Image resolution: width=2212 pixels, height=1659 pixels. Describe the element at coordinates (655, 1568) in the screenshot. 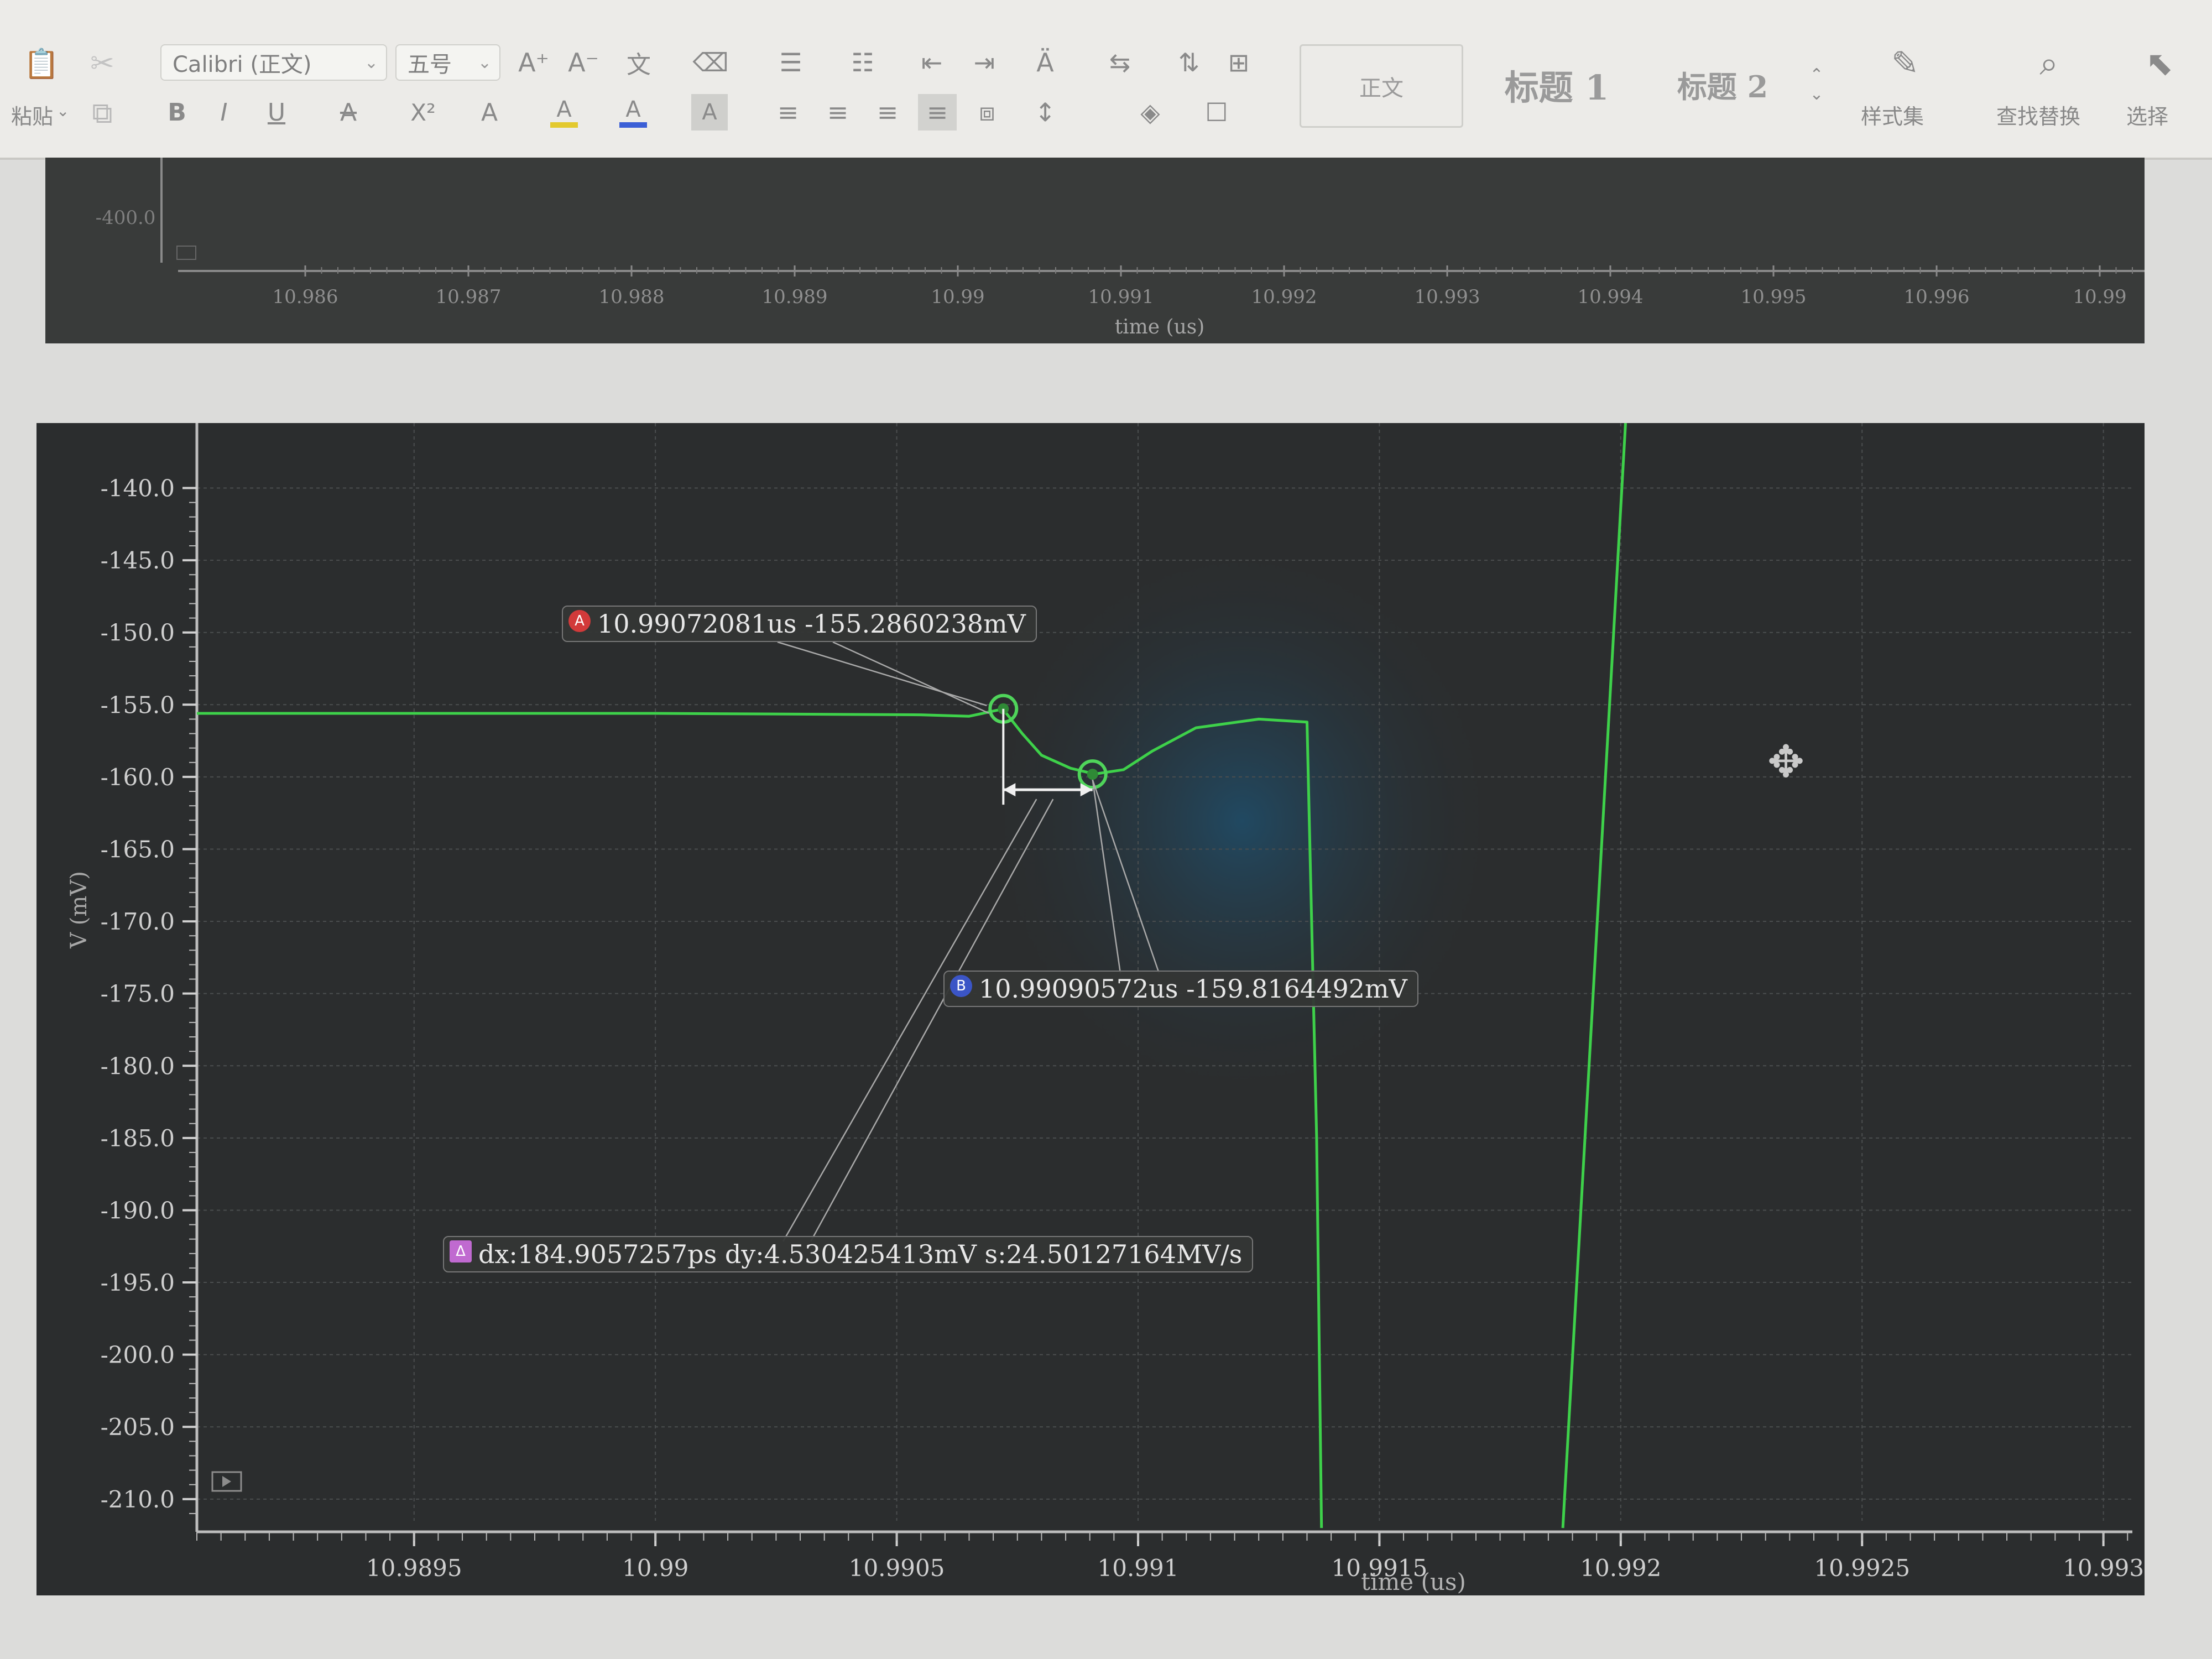

I see `x-tick-label: 10.99` at that location.